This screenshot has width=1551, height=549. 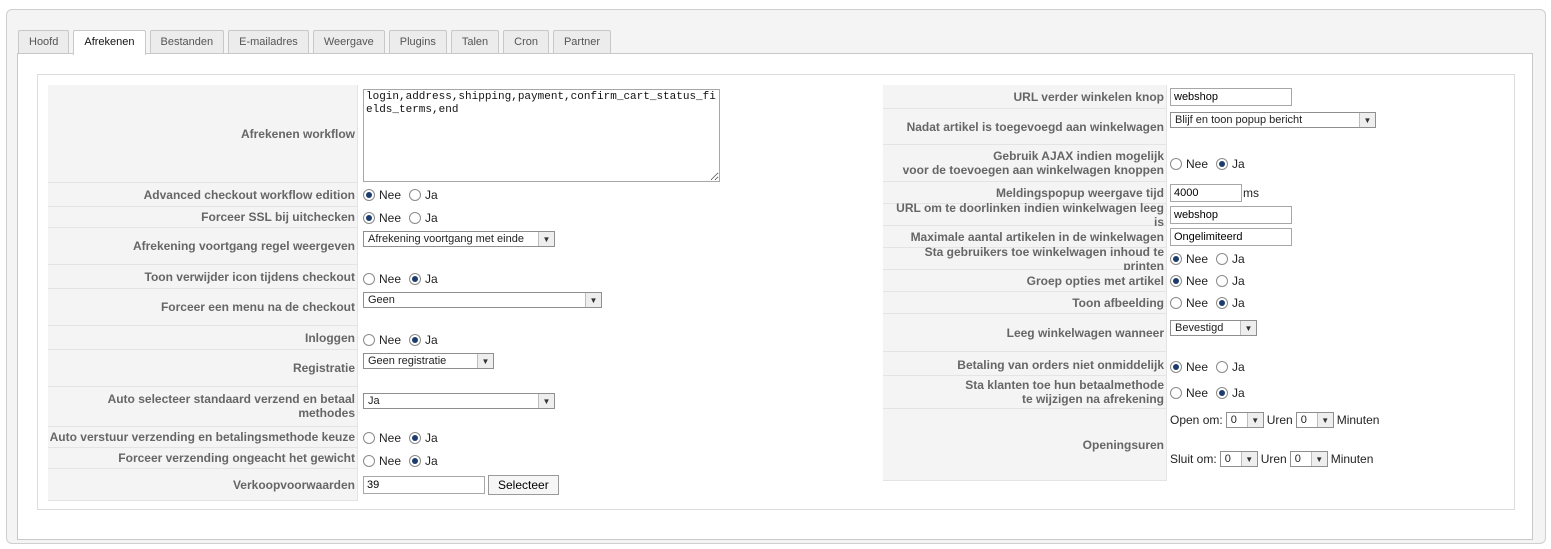 I want to click on auto-submit-nee-radio, so click(x=369, y=437).